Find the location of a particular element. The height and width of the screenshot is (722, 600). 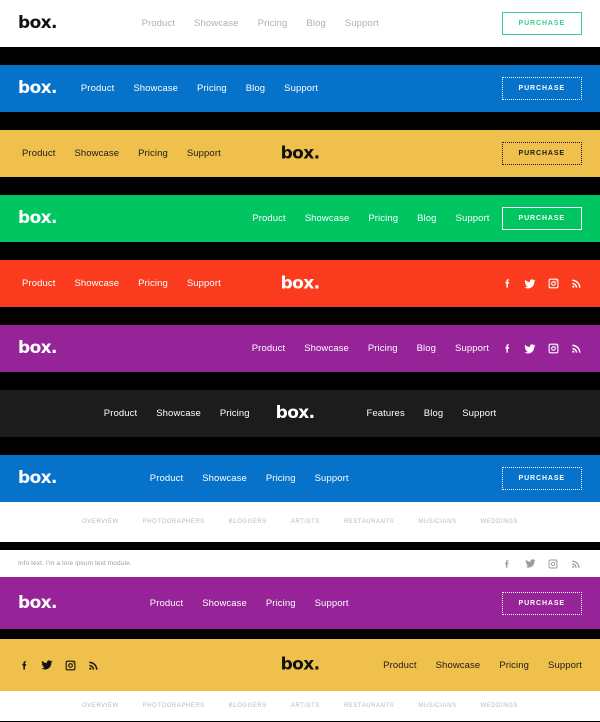

navbar-red: Product Showcase Pricing Support box. is located at coordinates (300, 283).